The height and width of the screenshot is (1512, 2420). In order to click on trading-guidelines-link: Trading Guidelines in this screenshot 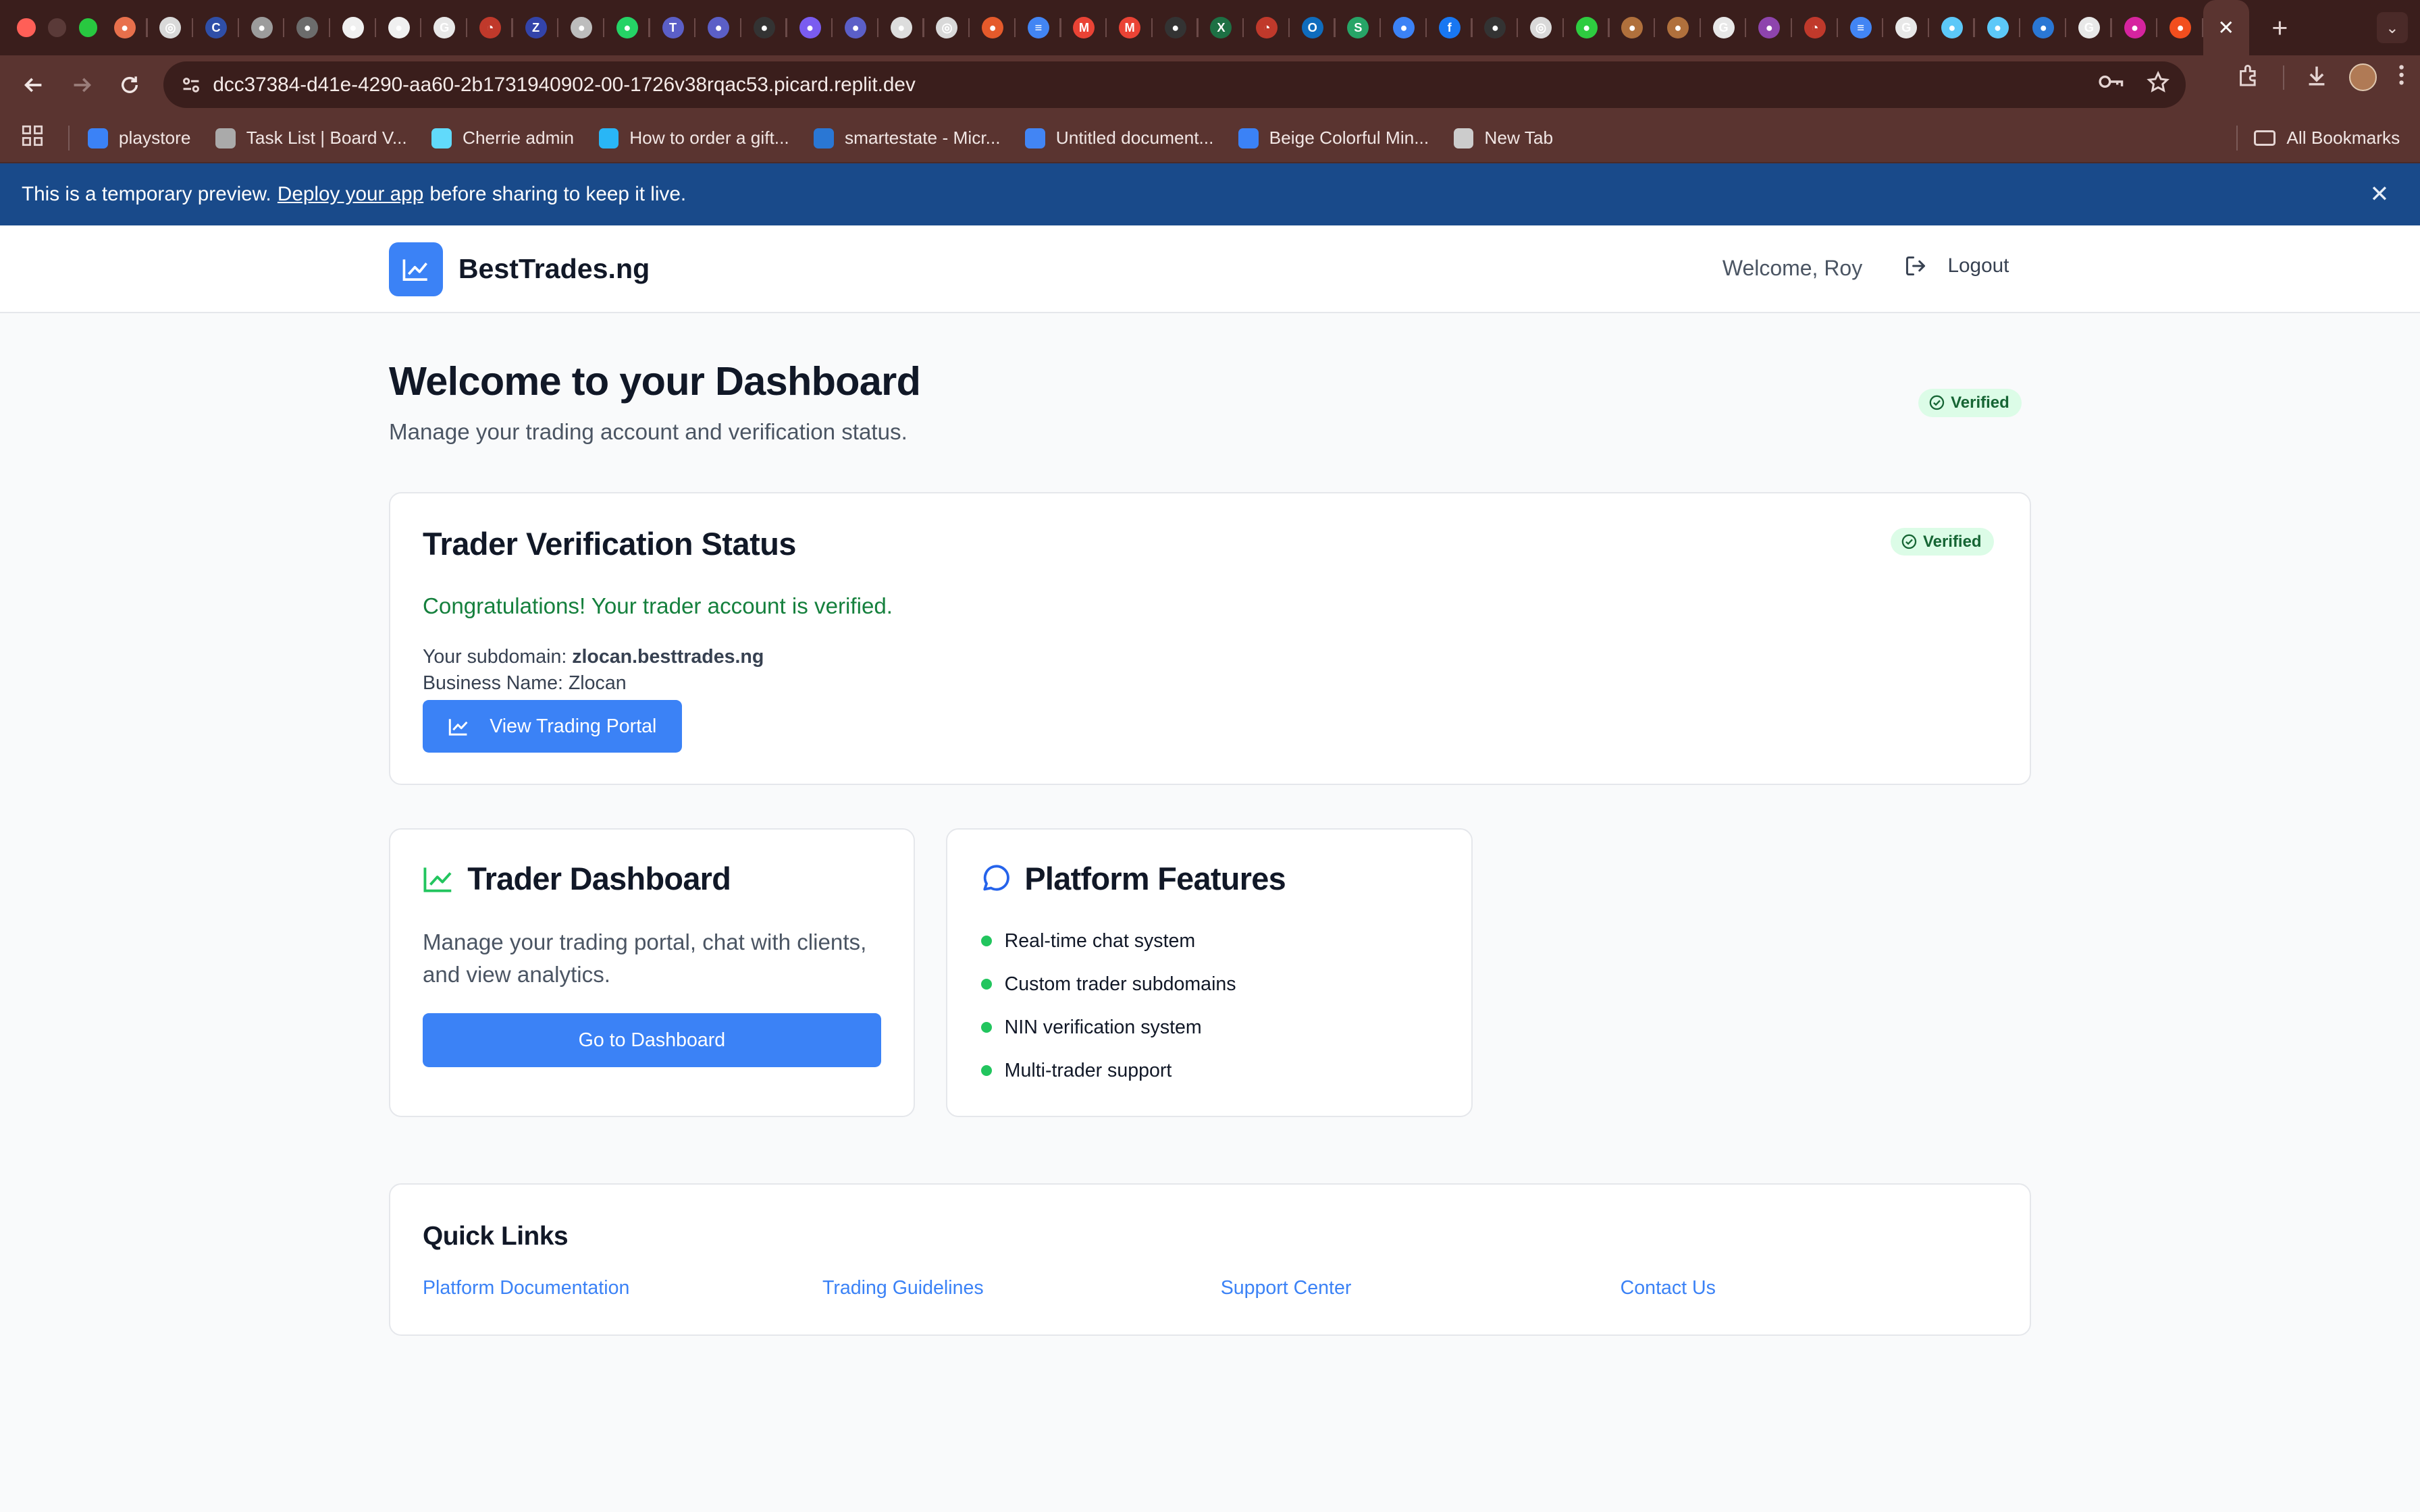, I will do `click(903, 1288)`.